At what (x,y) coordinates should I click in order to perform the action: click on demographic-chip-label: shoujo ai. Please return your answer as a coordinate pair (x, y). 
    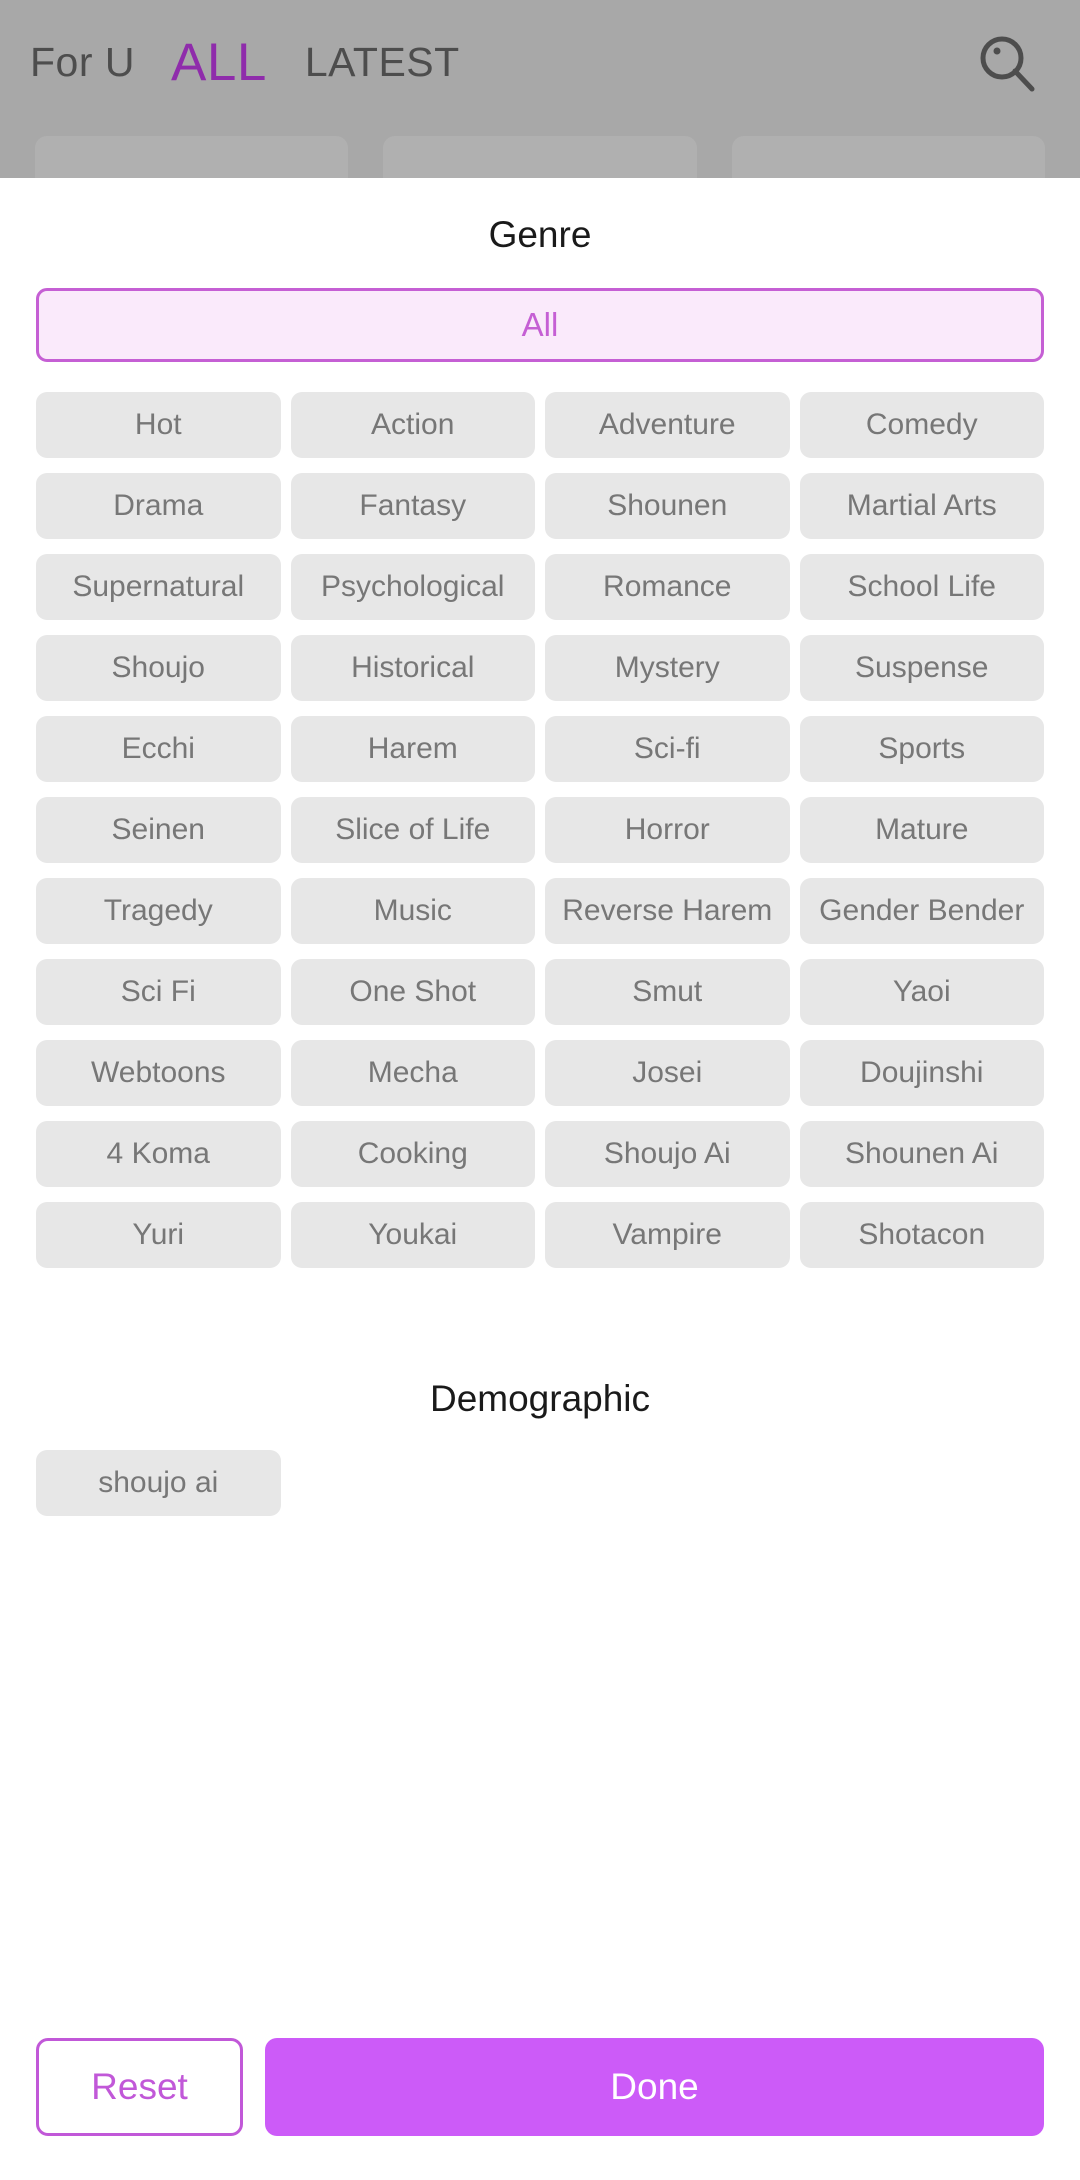
    Looking at the image, I should click on (158, 1482).